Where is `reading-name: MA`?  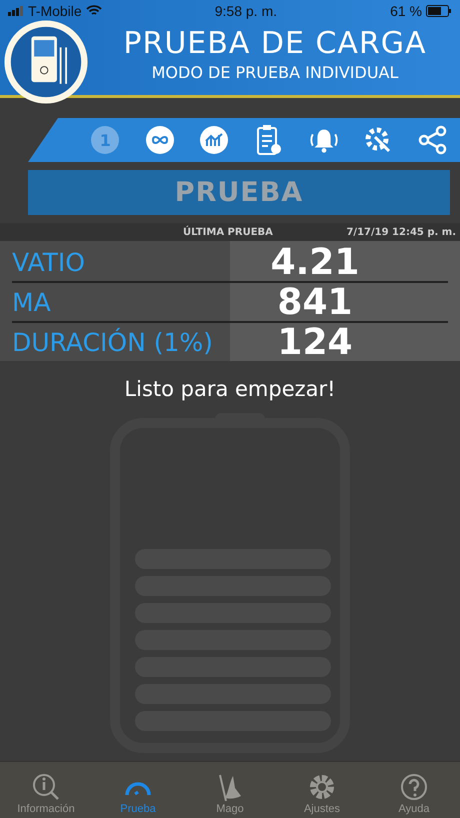
reading-name: MA is located at coordinates (32, 302).